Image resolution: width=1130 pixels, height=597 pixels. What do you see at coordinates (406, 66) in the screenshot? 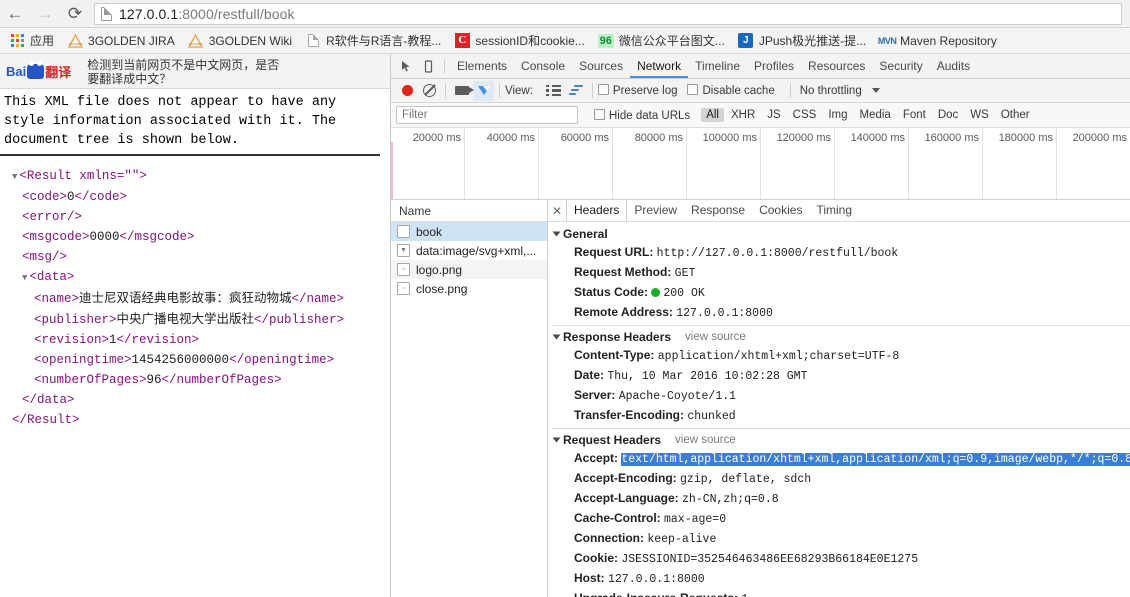
I see `inspect-element-icon` at bounding box center [406, 66].